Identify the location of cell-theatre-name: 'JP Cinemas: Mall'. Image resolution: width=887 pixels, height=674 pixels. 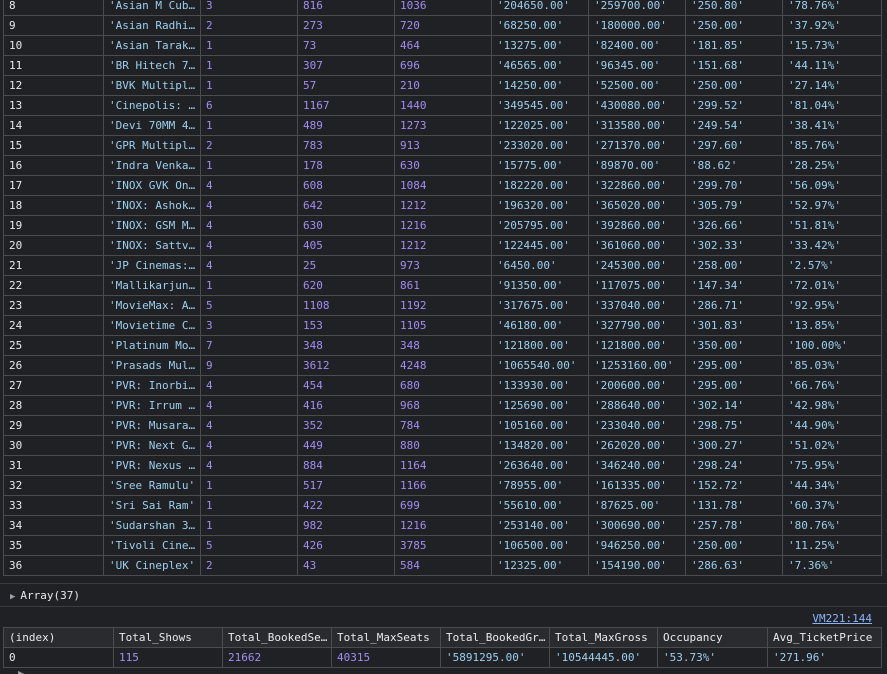
(152, 265).